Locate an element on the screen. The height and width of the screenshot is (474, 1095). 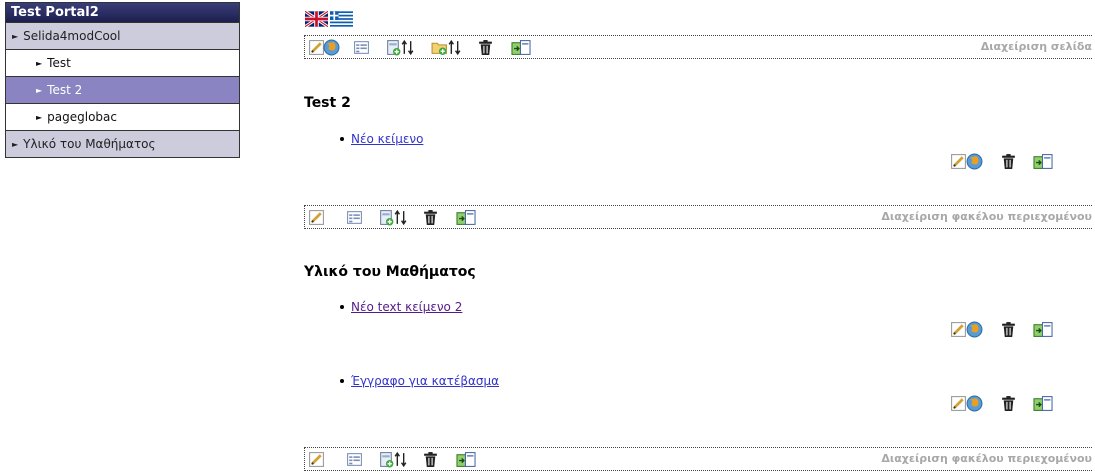
portal-title: Test Portal2 is located at coordinates (122, 12).